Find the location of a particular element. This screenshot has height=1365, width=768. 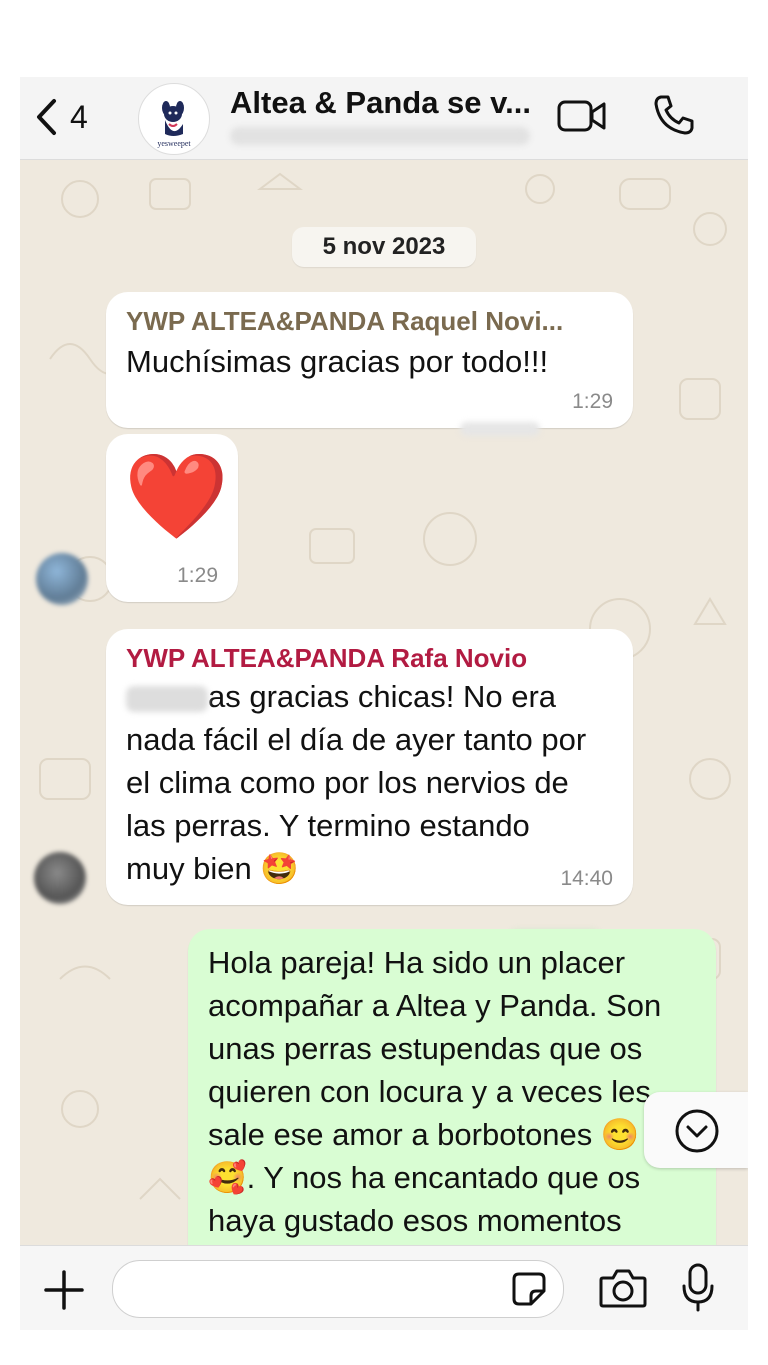

scroll-to-bottom-button is located at coordinates (696, 1130).